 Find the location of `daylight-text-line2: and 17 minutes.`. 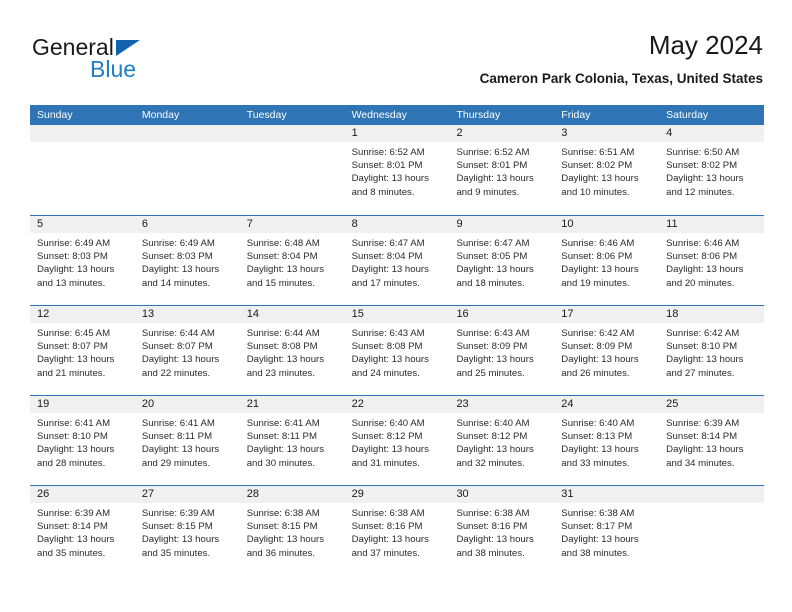

daylight-text-line2: and 17 minutes. is located at coordinates (385, 283).